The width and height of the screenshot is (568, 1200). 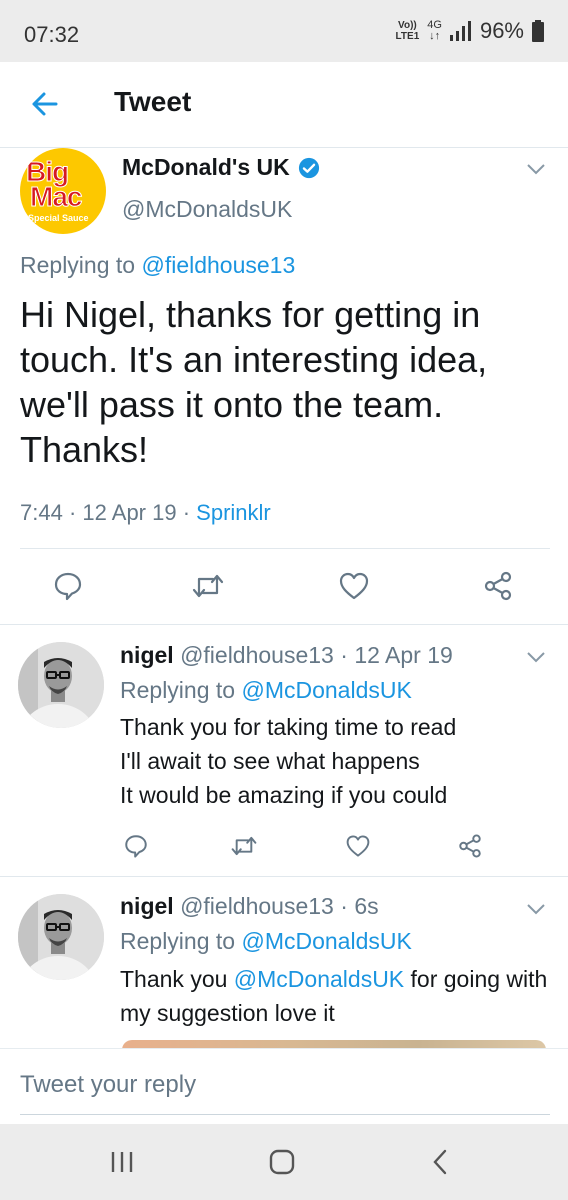 I want to click on home-icon, so click(x=282, y=1162).